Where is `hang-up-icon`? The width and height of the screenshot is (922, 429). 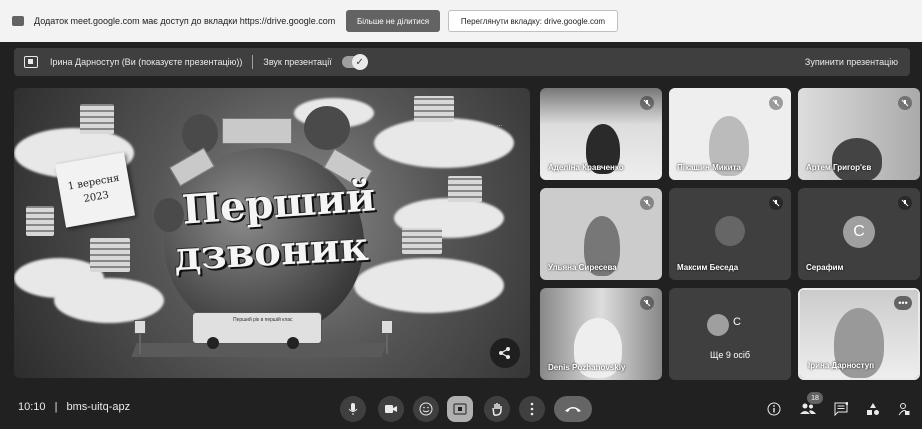
hang-up-icon is located at coordinates (573, 409).